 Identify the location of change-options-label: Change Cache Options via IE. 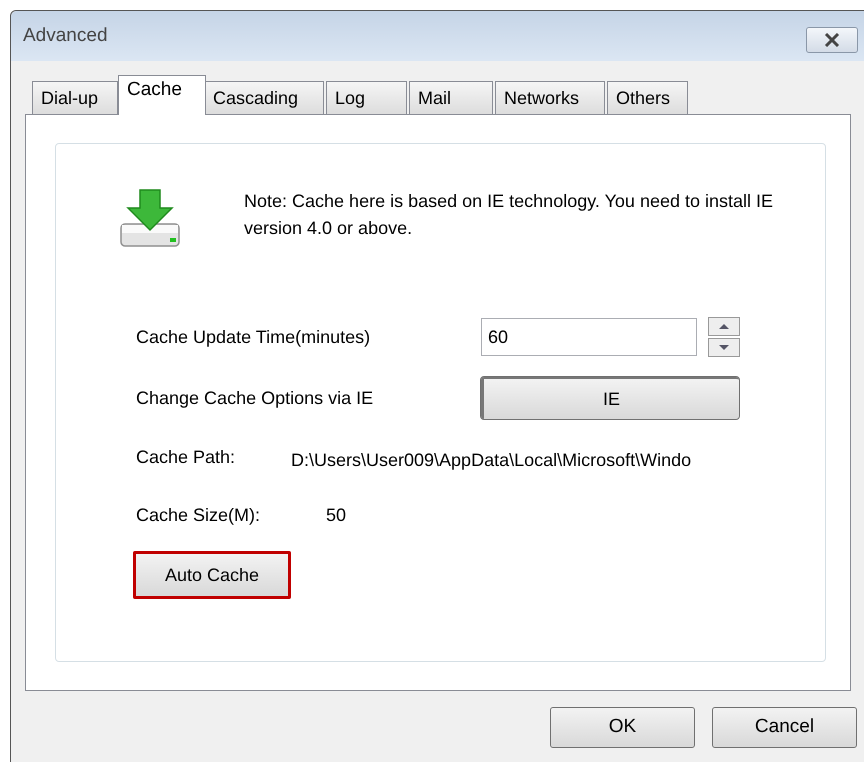
(255, 398).